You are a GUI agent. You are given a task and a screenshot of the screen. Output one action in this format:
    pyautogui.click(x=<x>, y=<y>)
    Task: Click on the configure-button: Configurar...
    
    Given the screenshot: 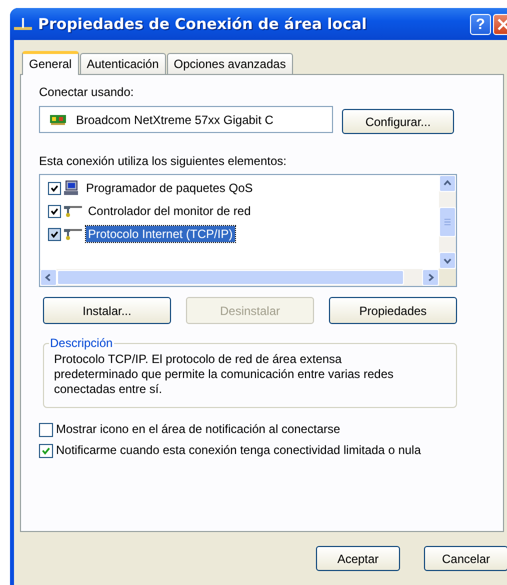 What is the action you would take?
    pyautogui.click(x=398, y=121)
    